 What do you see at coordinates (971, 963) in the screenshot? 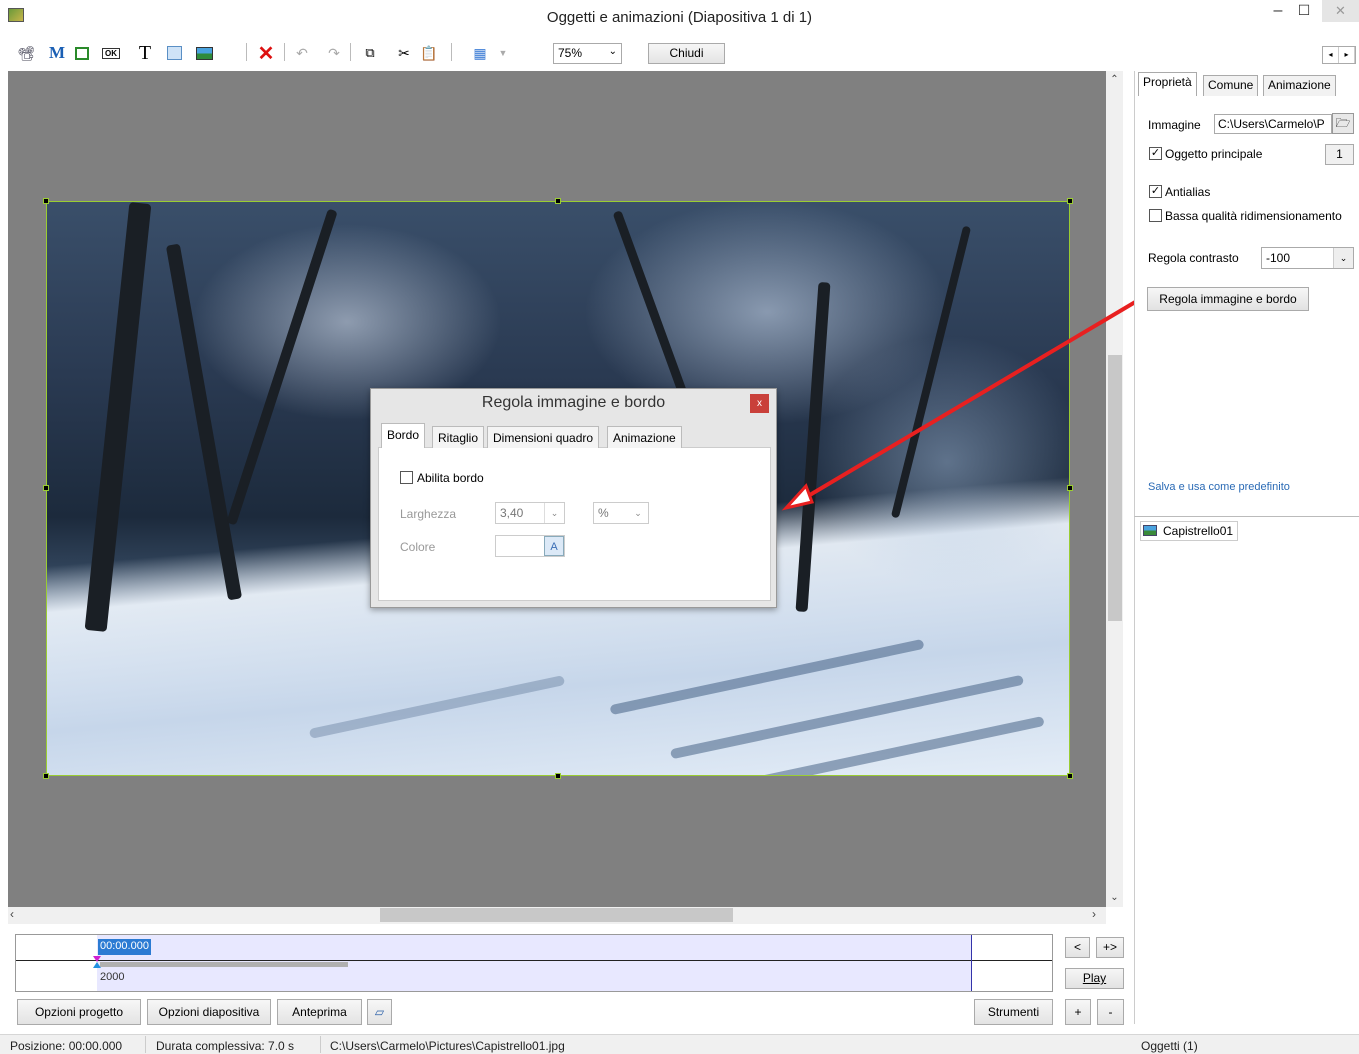
I see `timeline-end-marker` at bounding box center [971, 963].